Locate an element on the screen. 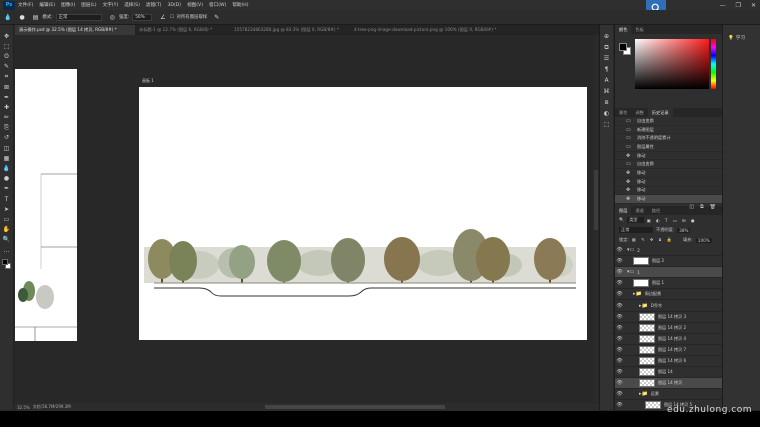 The image size is (760, 427). history-brush-icon: ↺ is located at coordinates (7, 138).